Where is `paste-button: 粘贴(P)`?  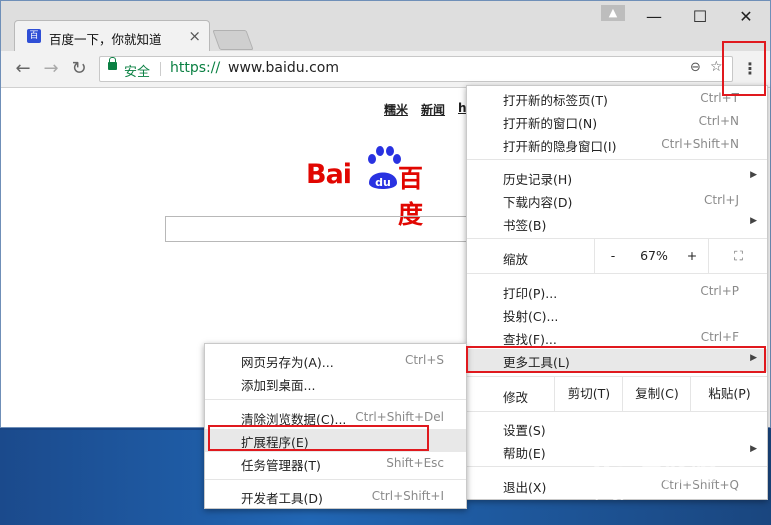
paste-button: 粘贴(P) is located at coordinates (729, 394).